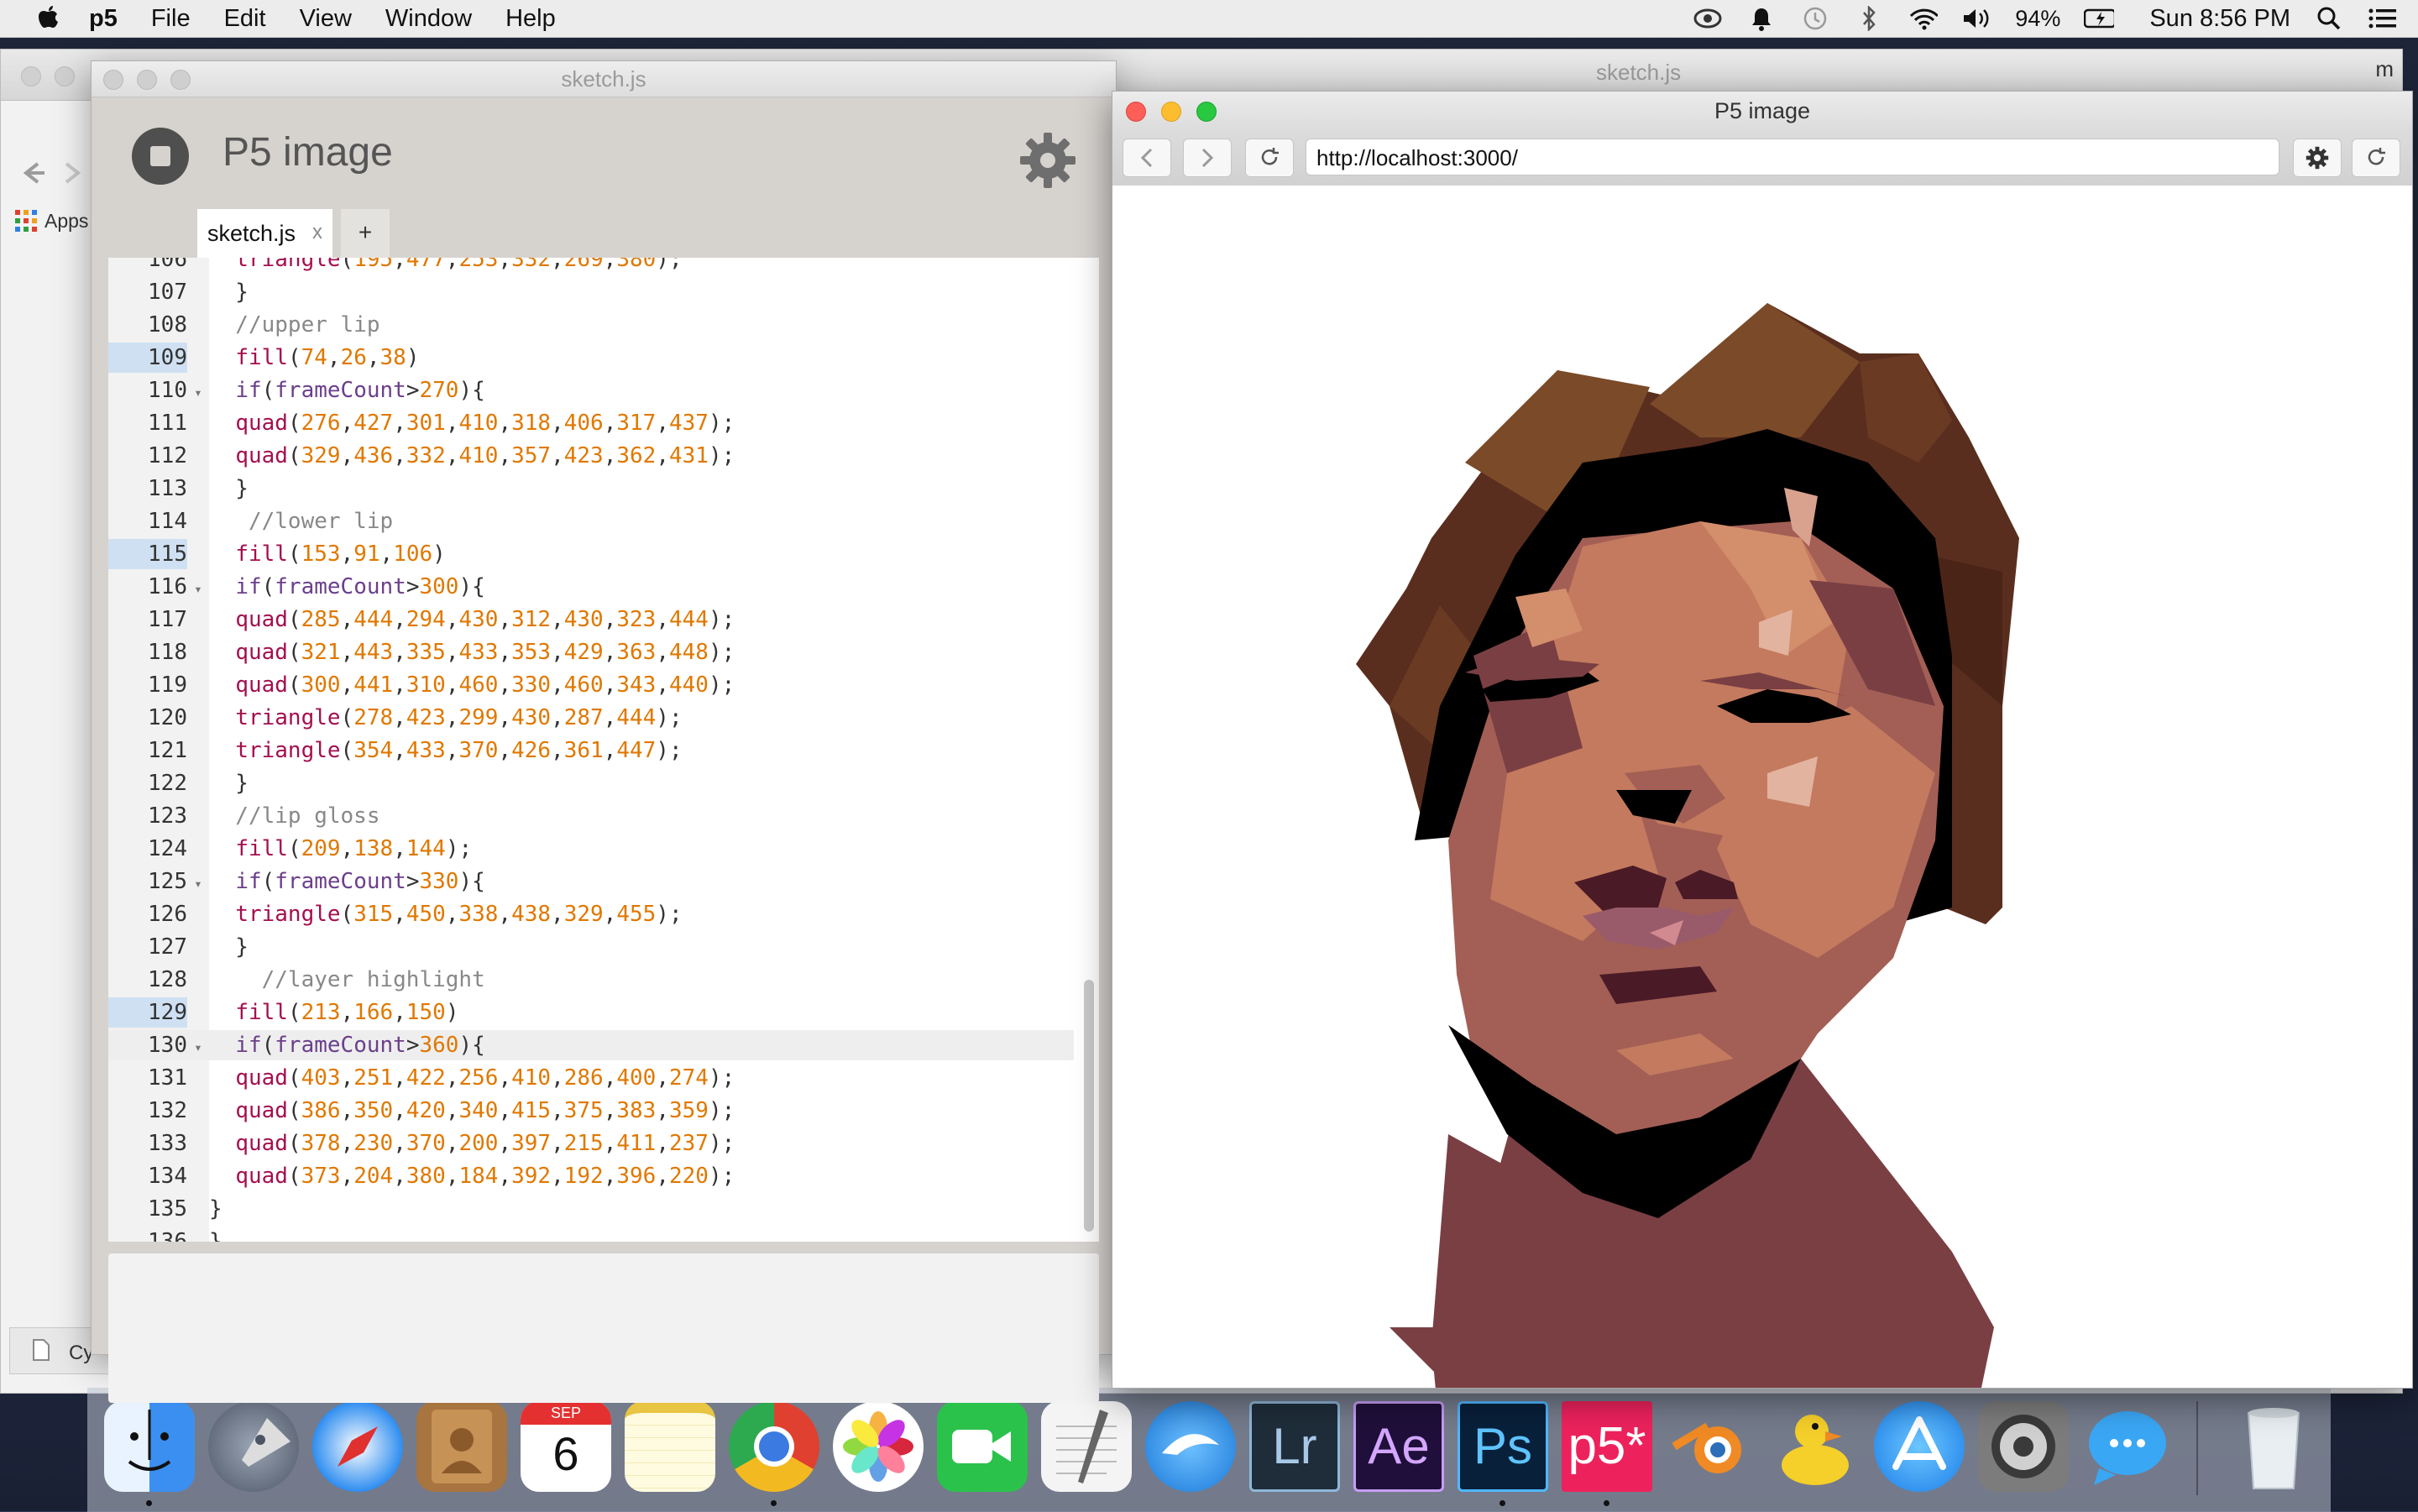 The width and height of the screenshot is (2418, 1512). I want to click on dock-notes-icon, so click(670, 1446).